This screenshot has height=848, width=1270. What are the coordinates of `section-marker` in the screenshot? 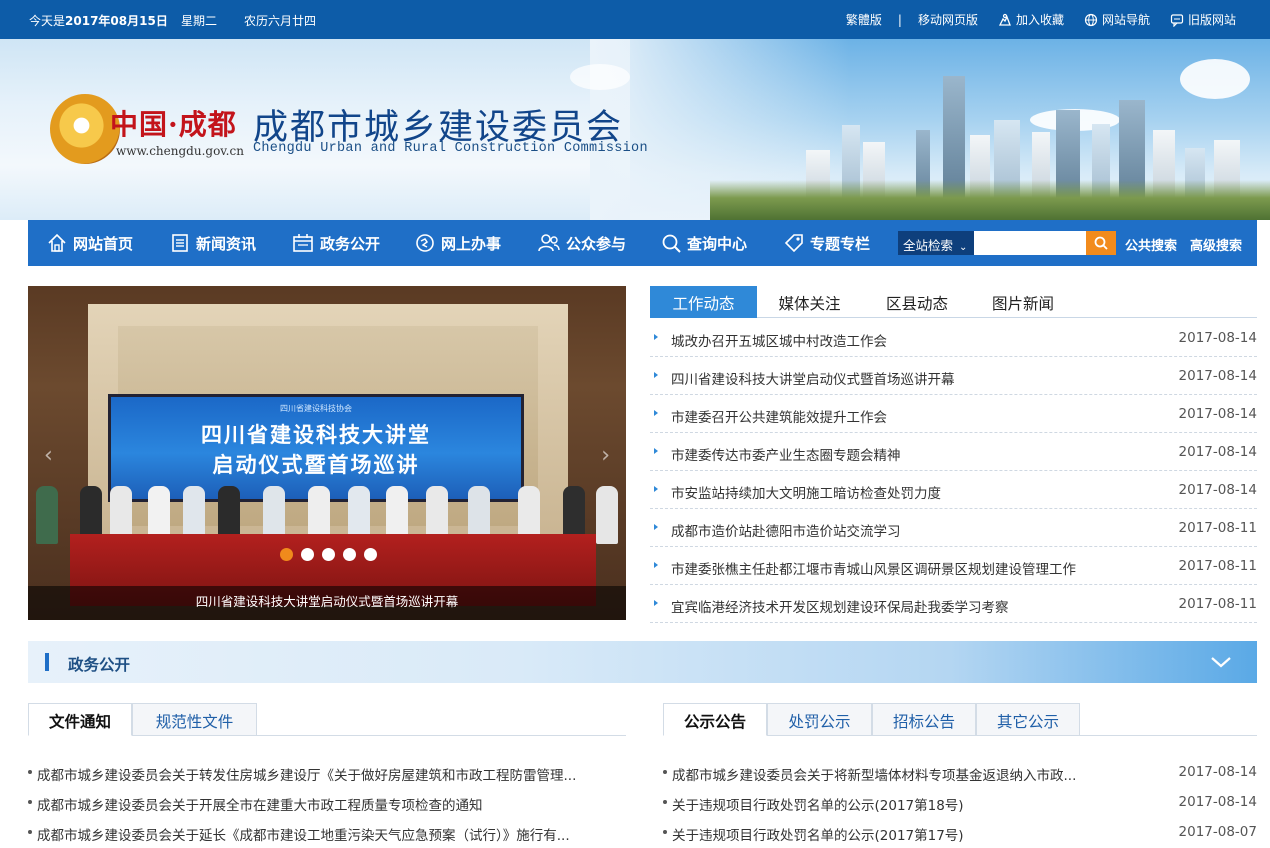 It's located at (47, 662).